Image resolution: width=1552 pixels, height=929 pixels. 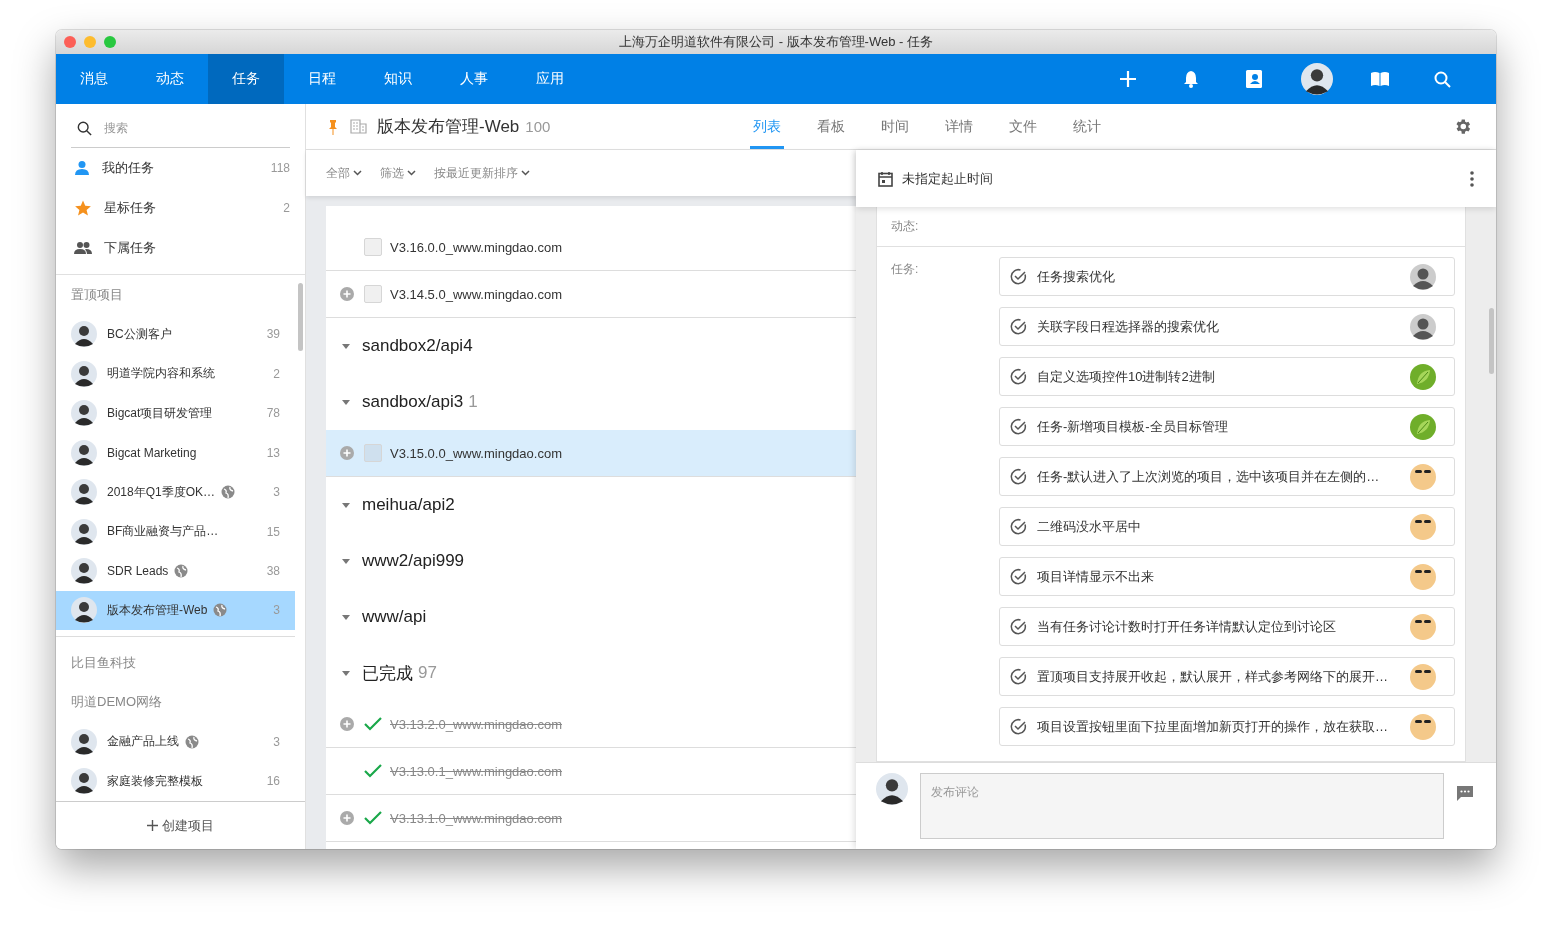 What do you see at coordinates (170, 79) in the screenshot?
I see `nav-tab: 动态` at bounding box center [170, 79].